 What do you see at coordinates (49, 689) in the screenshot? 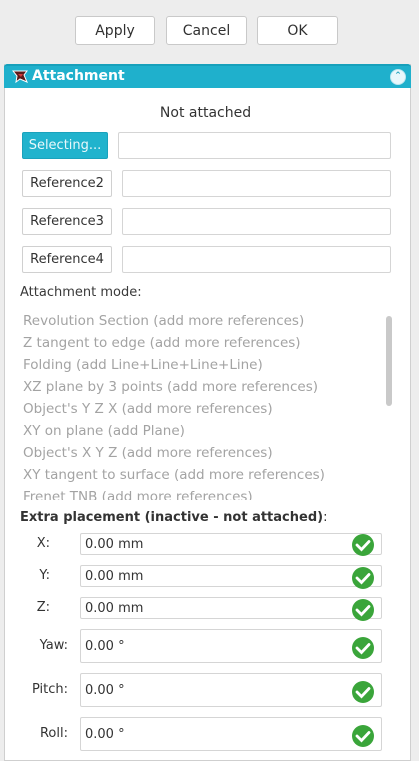
I see `pitch-label: Pitch:` at bounding box center [49, 689].